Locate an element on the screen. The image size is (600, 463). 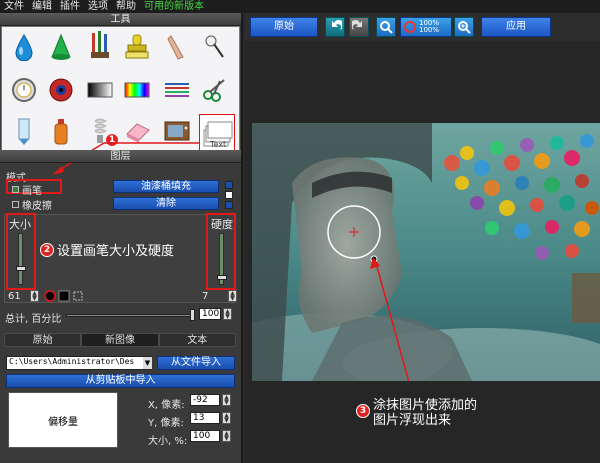
offset-x-spinner: ▲ ▼ is located at coordinates (226, 400).